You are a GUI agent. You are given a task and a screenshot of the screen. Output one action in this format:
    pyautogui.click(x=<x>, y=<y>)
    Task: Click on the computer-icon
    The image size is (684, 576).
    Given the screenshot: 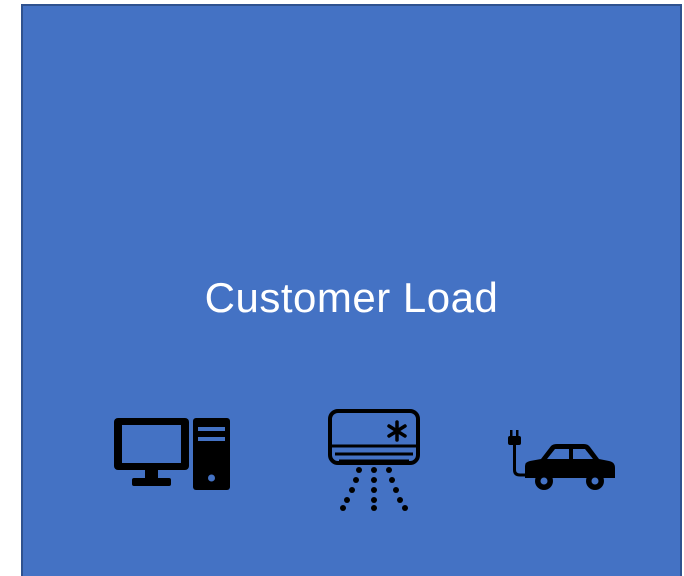 What is the action you would take?
    pyautogui.click(x=172, y=454)
    